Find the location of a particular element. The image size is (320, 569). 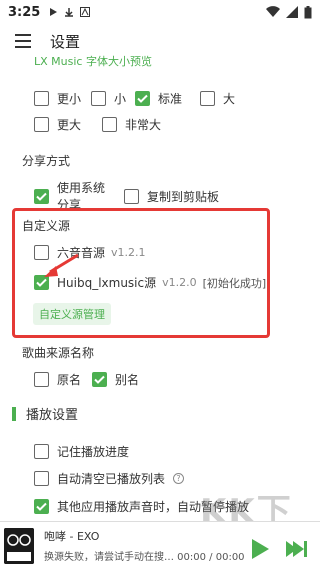

song-title: 咆哮 - EXO is located at coordinates (72, 536).